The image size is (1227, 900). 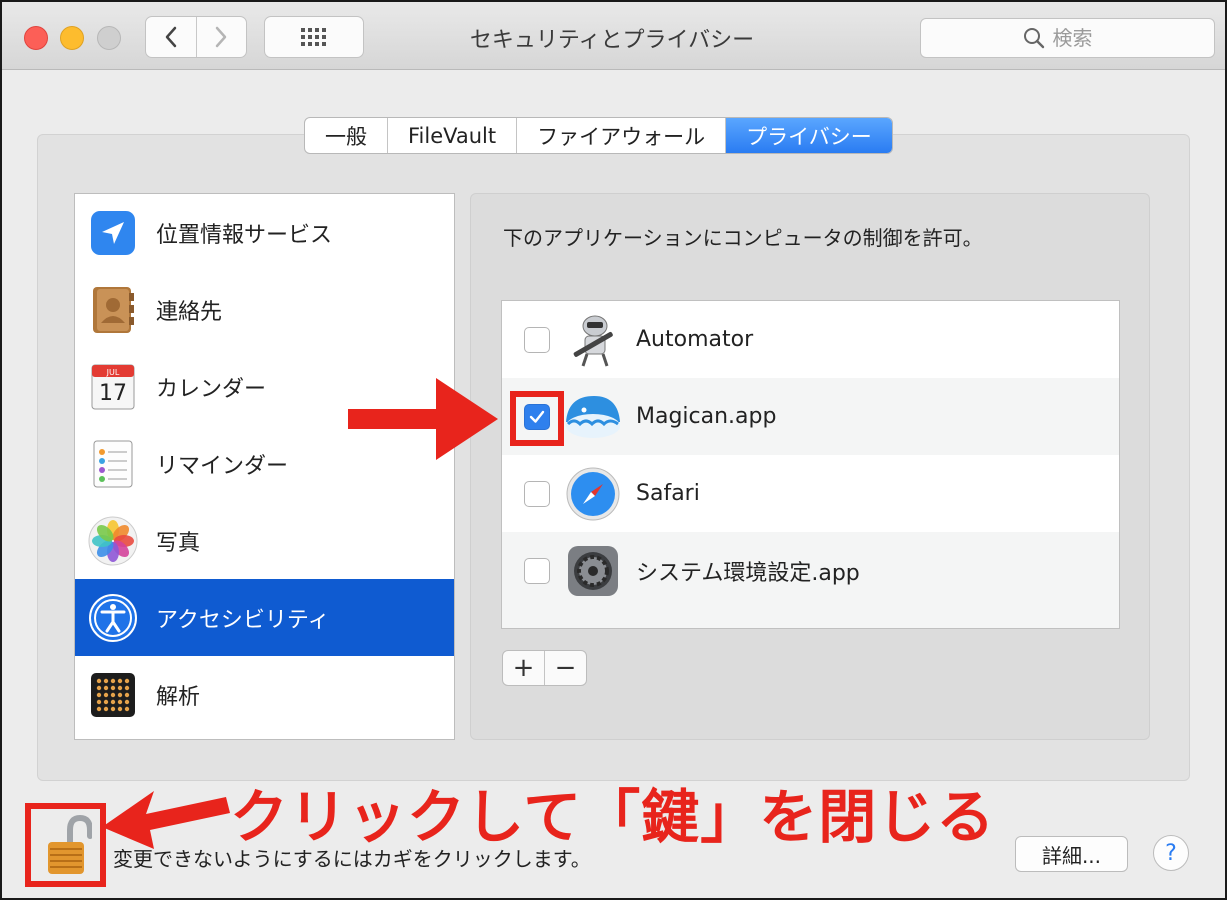 I want to click on reminders-list-icon, so click(x=113, y=464).